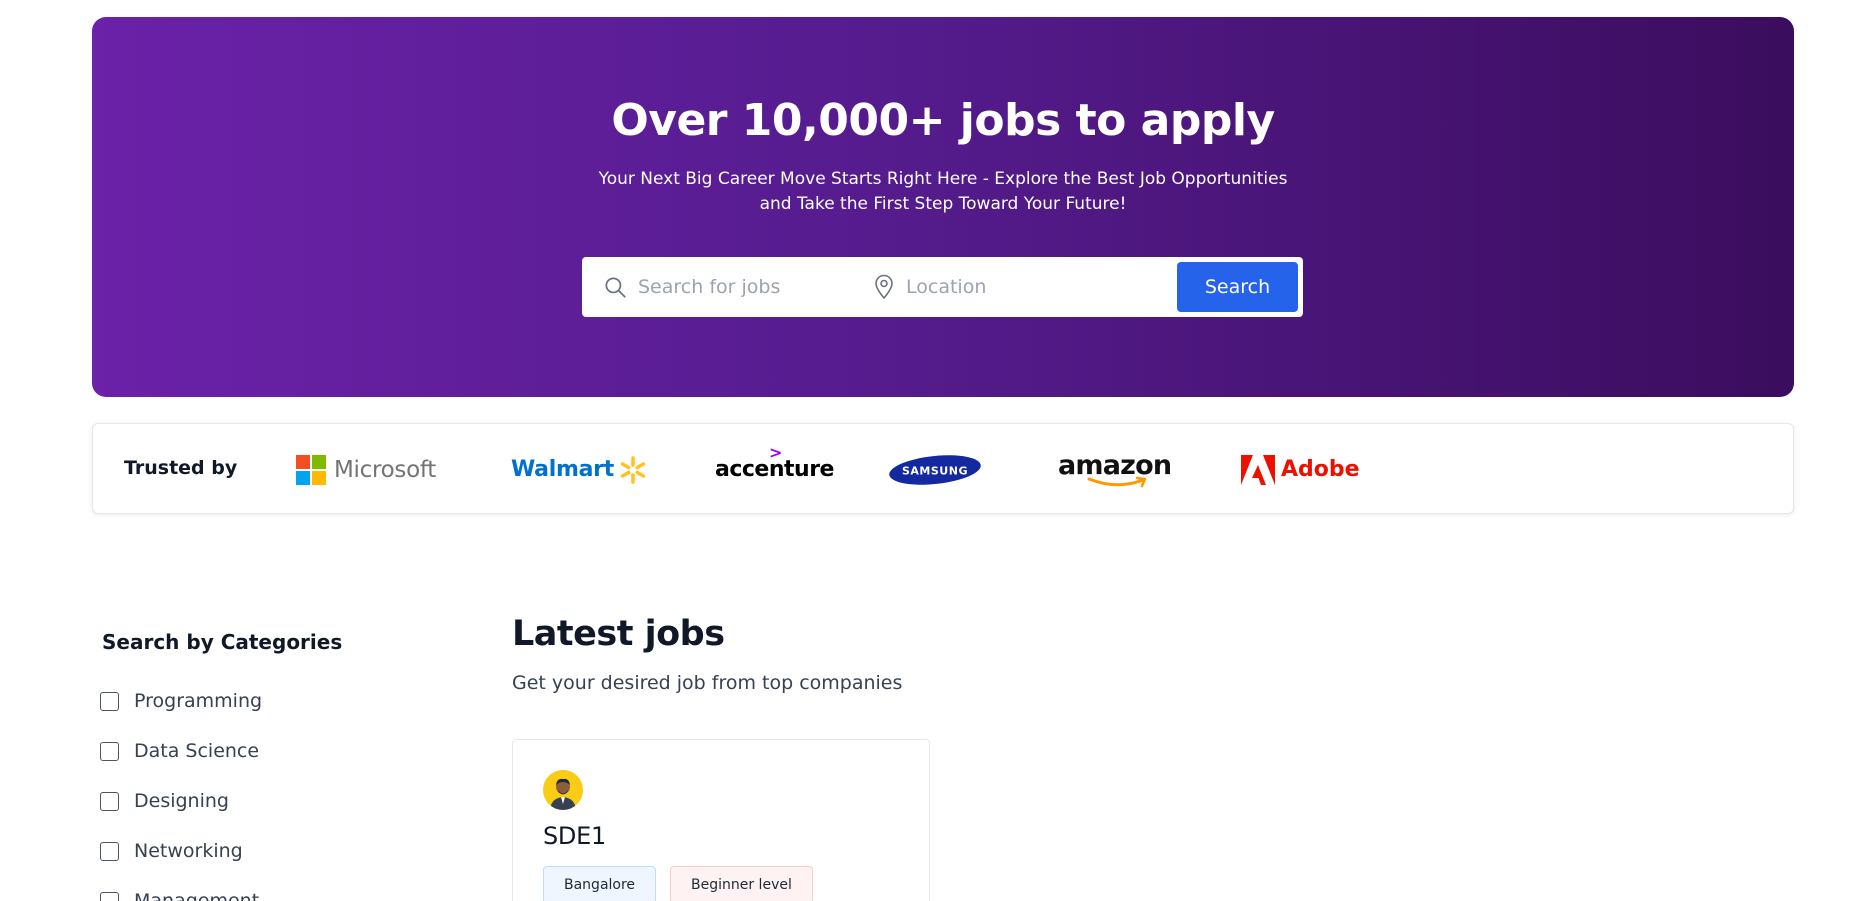 The height and width of the screenshot is (901, 1856). What do you see at coordinates (1237, 287) in the screenshot?
I see `search-button: Search` at bounding box center [1237, 287].